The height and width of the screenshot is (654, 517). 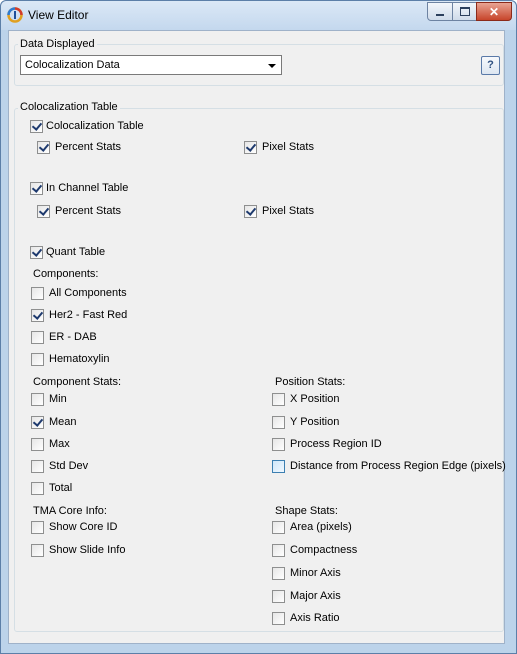 What do you see at coordinates (37, 315) in the screenshot?
I see `her2-fast-red-checkbox` at bounding box center [37, 315].